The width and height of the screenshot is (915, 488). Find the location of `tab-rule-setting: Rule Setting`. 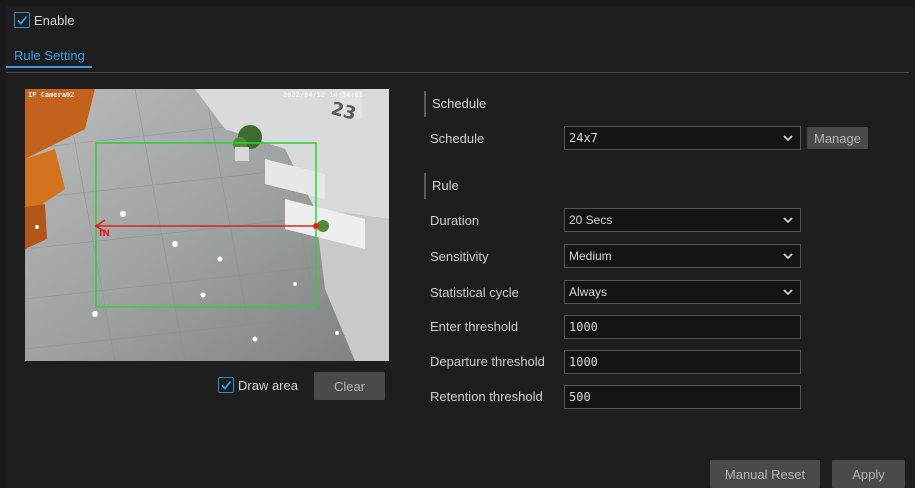

tab-rule-setting: Rule Setting is located at coordinates (49, 55).